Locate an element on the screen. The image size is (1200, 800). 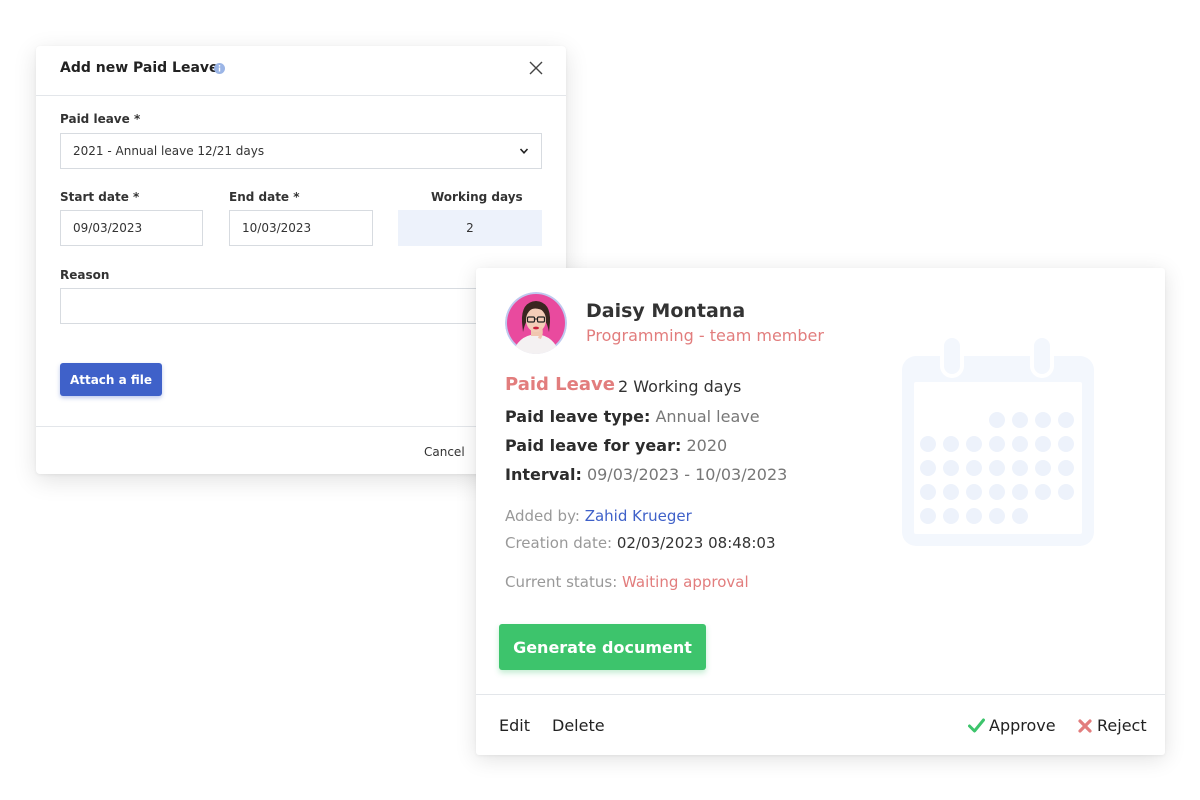
working-days-value: 2 is located at coordinates (470, 228).